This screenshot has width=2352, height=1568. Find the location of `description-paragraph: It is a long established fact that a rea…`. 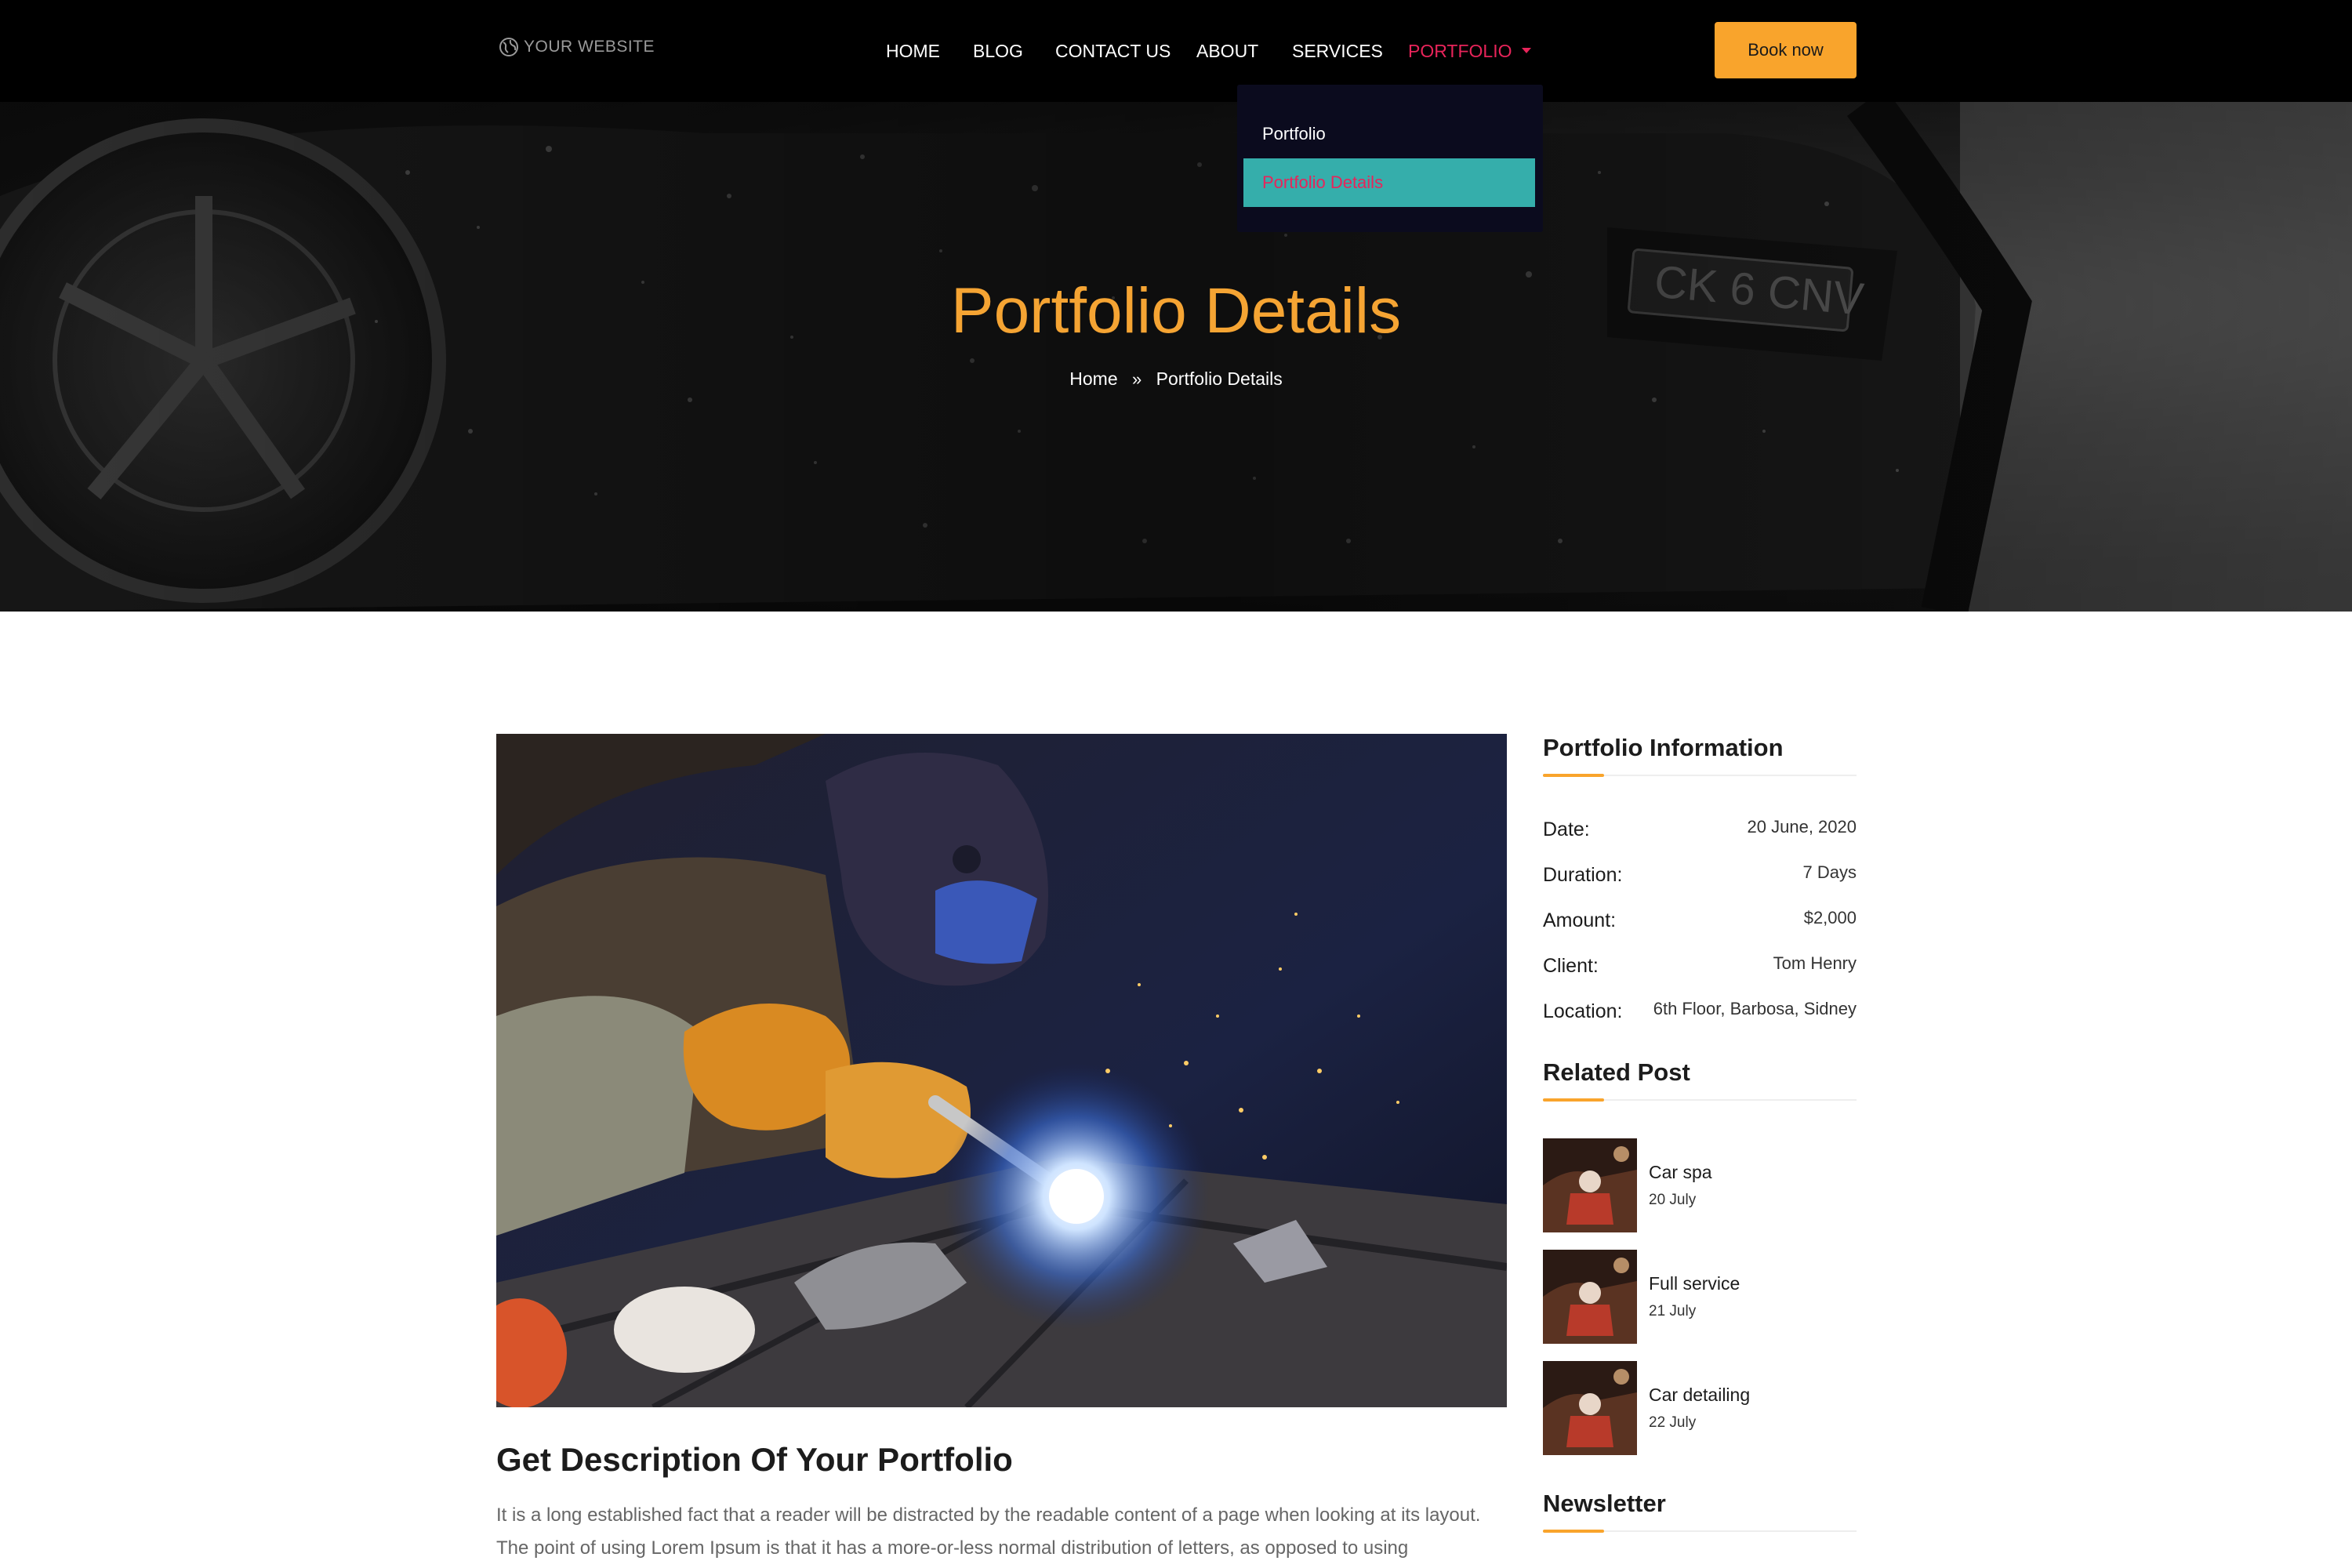

description-paragraph: It is a long established fact that a rea… is located at coordinates (988, 1531).